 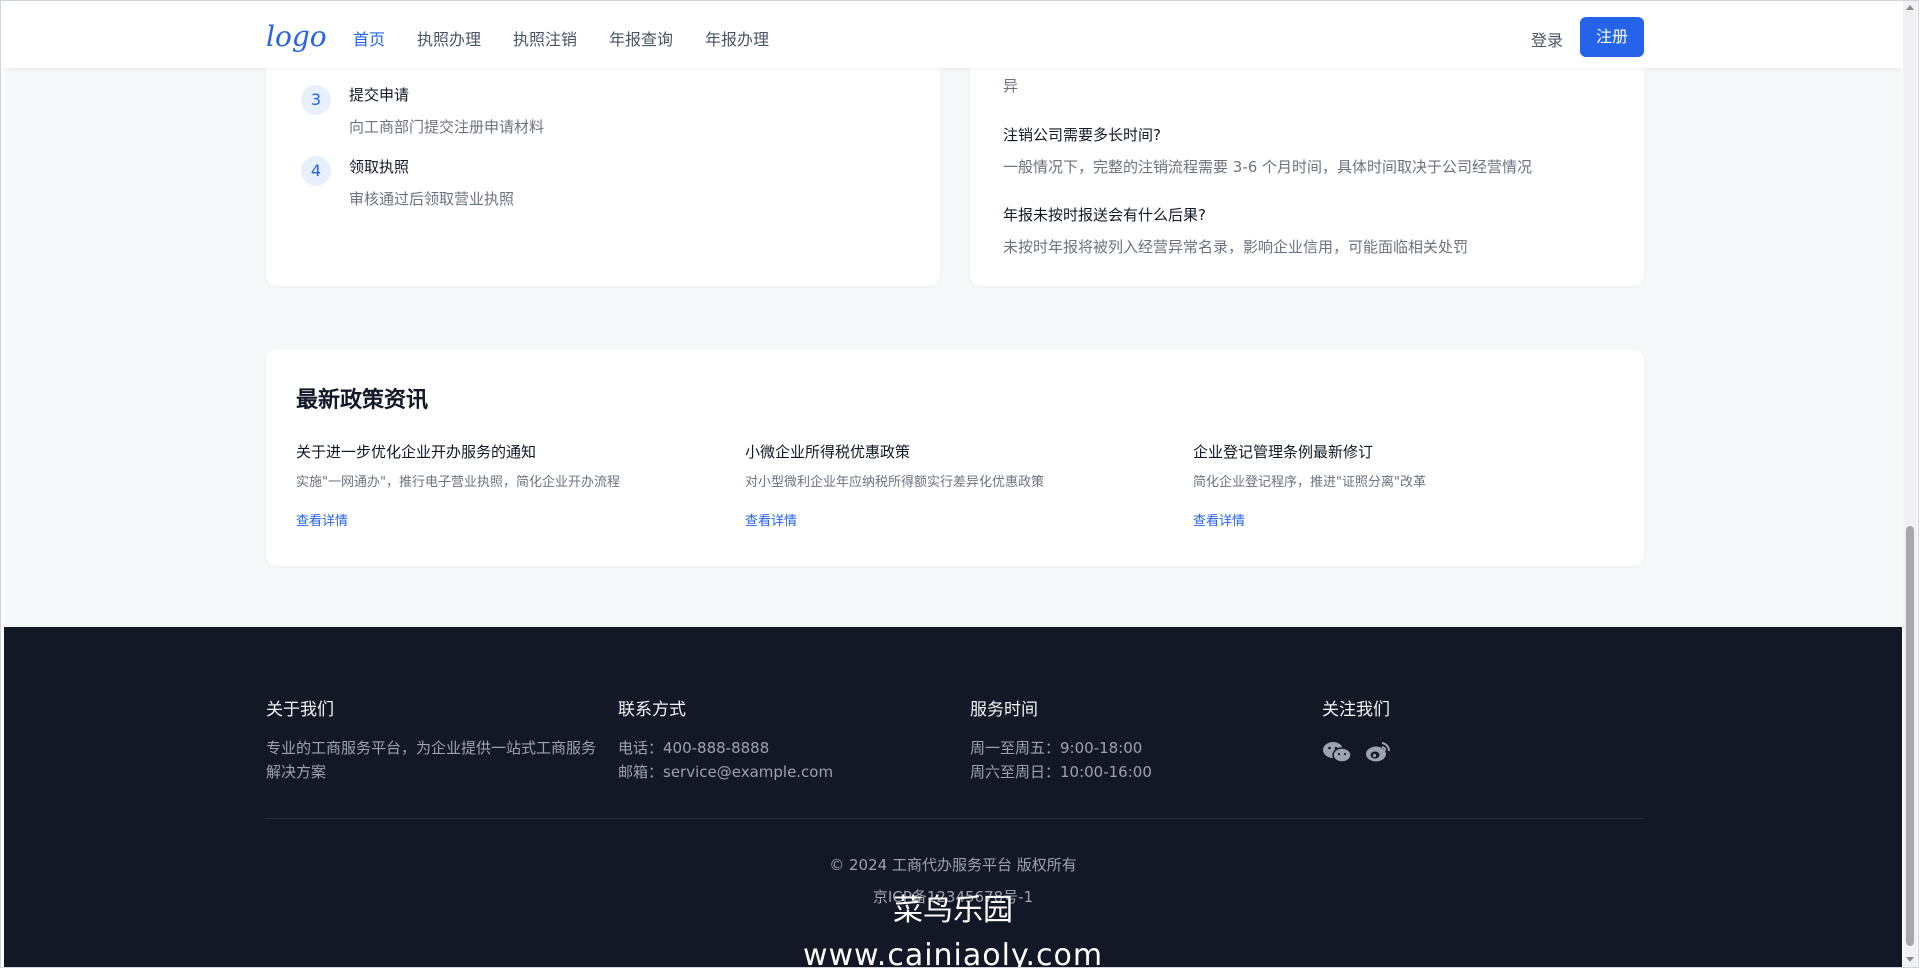 What do you see at coordinates (431, 760) in the screenshot?
I see `footer-about-text: 专业的工商服务平台，为企业提供一站式工商服务解决方案` at bounding box center [431, 760].